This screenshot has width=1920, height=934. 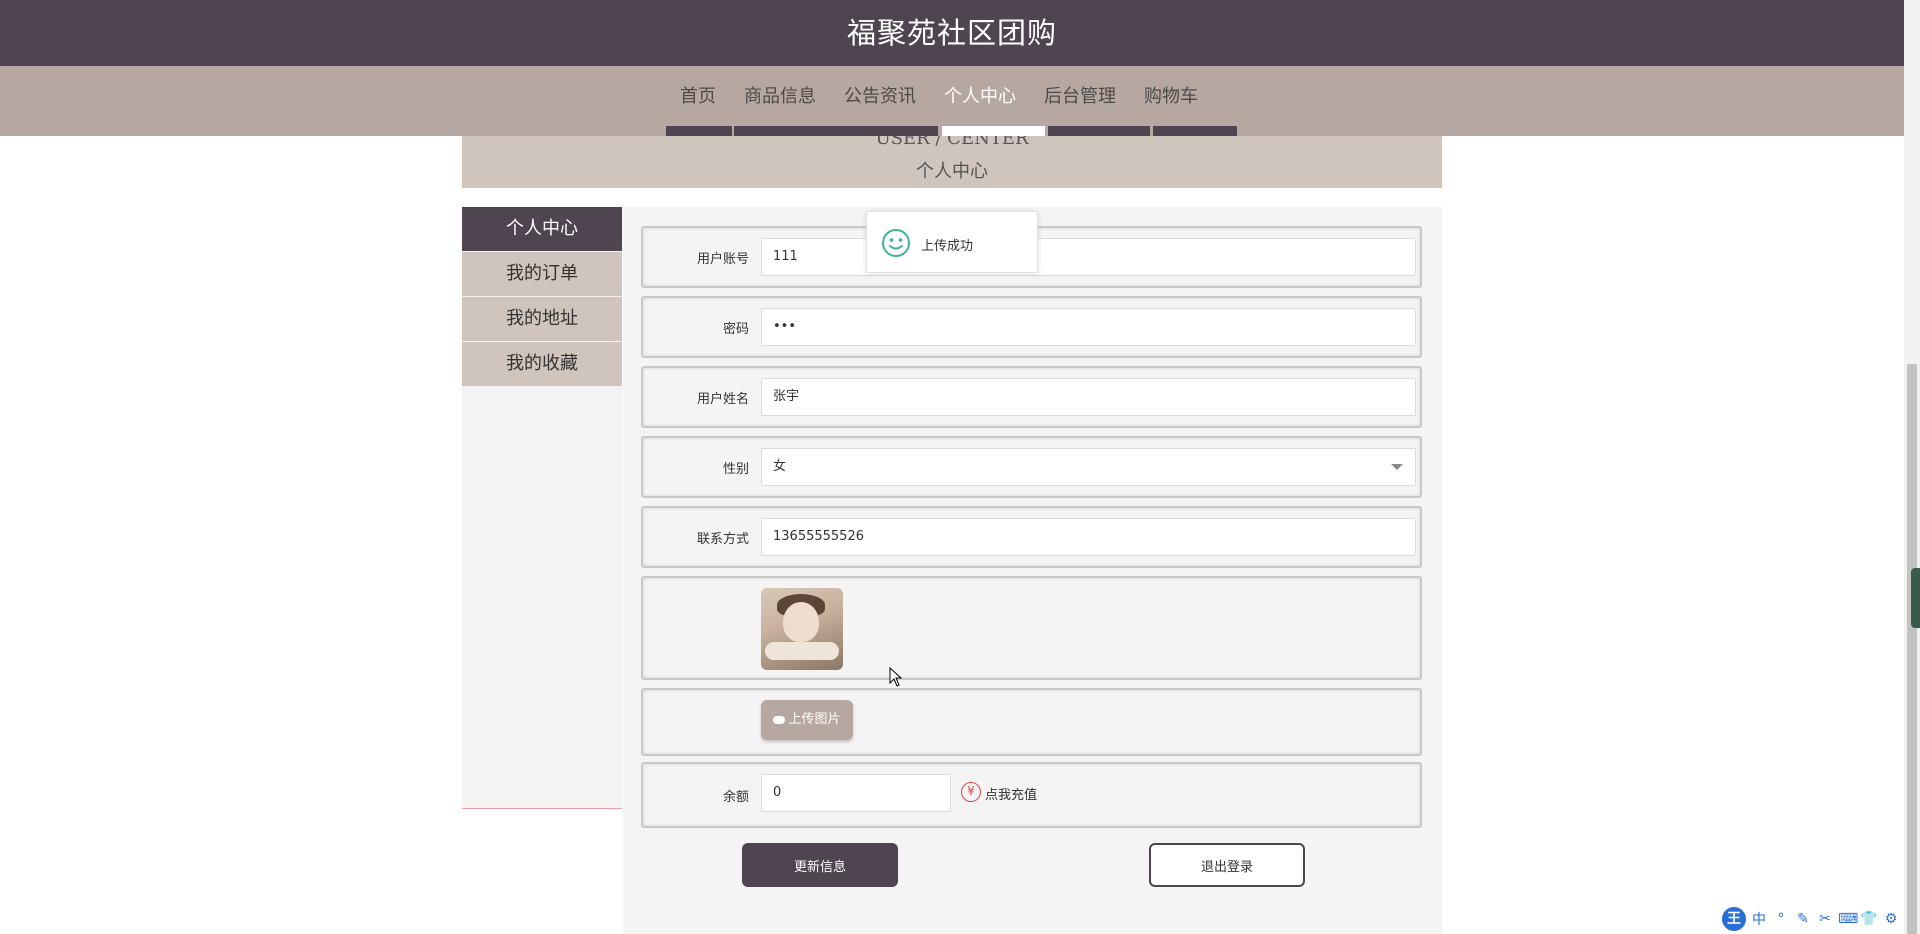 I want to click on banner-title-cn: 个人中心, so click(x=952, y=171).